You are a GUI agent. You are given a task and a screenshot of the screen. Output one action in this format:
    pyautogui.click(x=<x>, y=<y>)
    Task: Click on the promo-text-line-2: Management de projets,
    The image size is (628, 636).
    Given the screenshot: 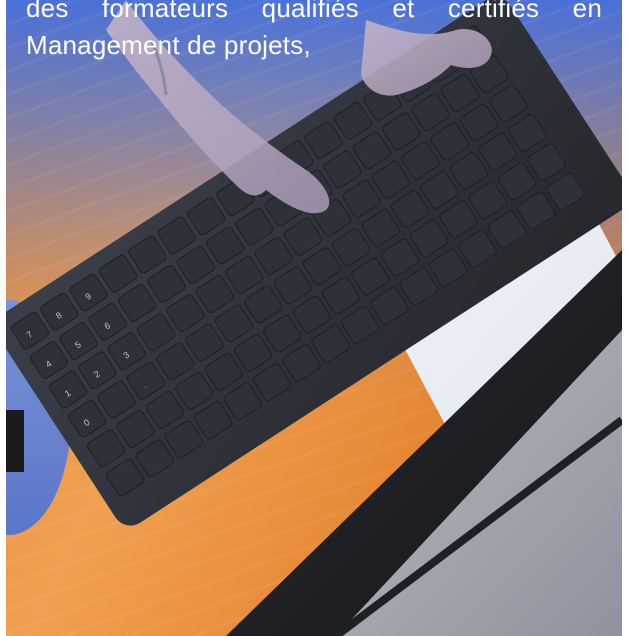 What is the action you would take?
    pyautogui.click(x=168, y=45)
    